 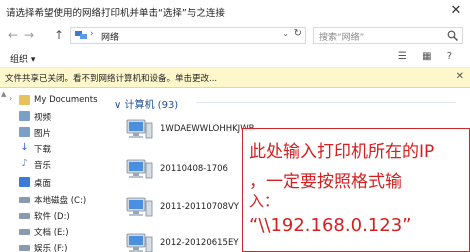 I want to click on infobar-close-icon: ✕, so click(x=460, y=76).